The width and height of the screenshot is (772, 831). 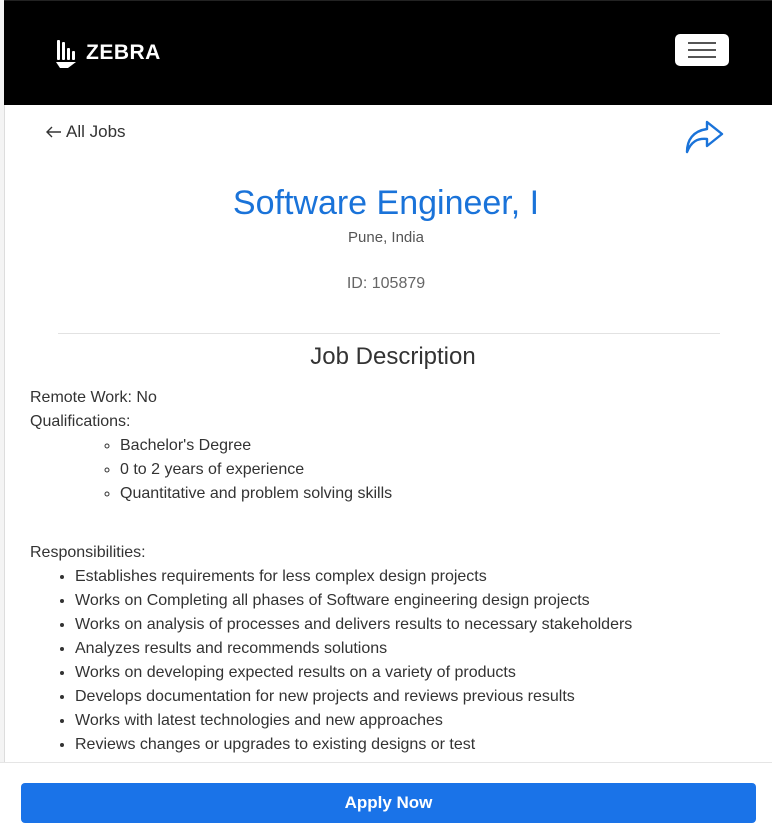 I want to click on list-item: Bachelor's Degree, so click(x=435, y=446).